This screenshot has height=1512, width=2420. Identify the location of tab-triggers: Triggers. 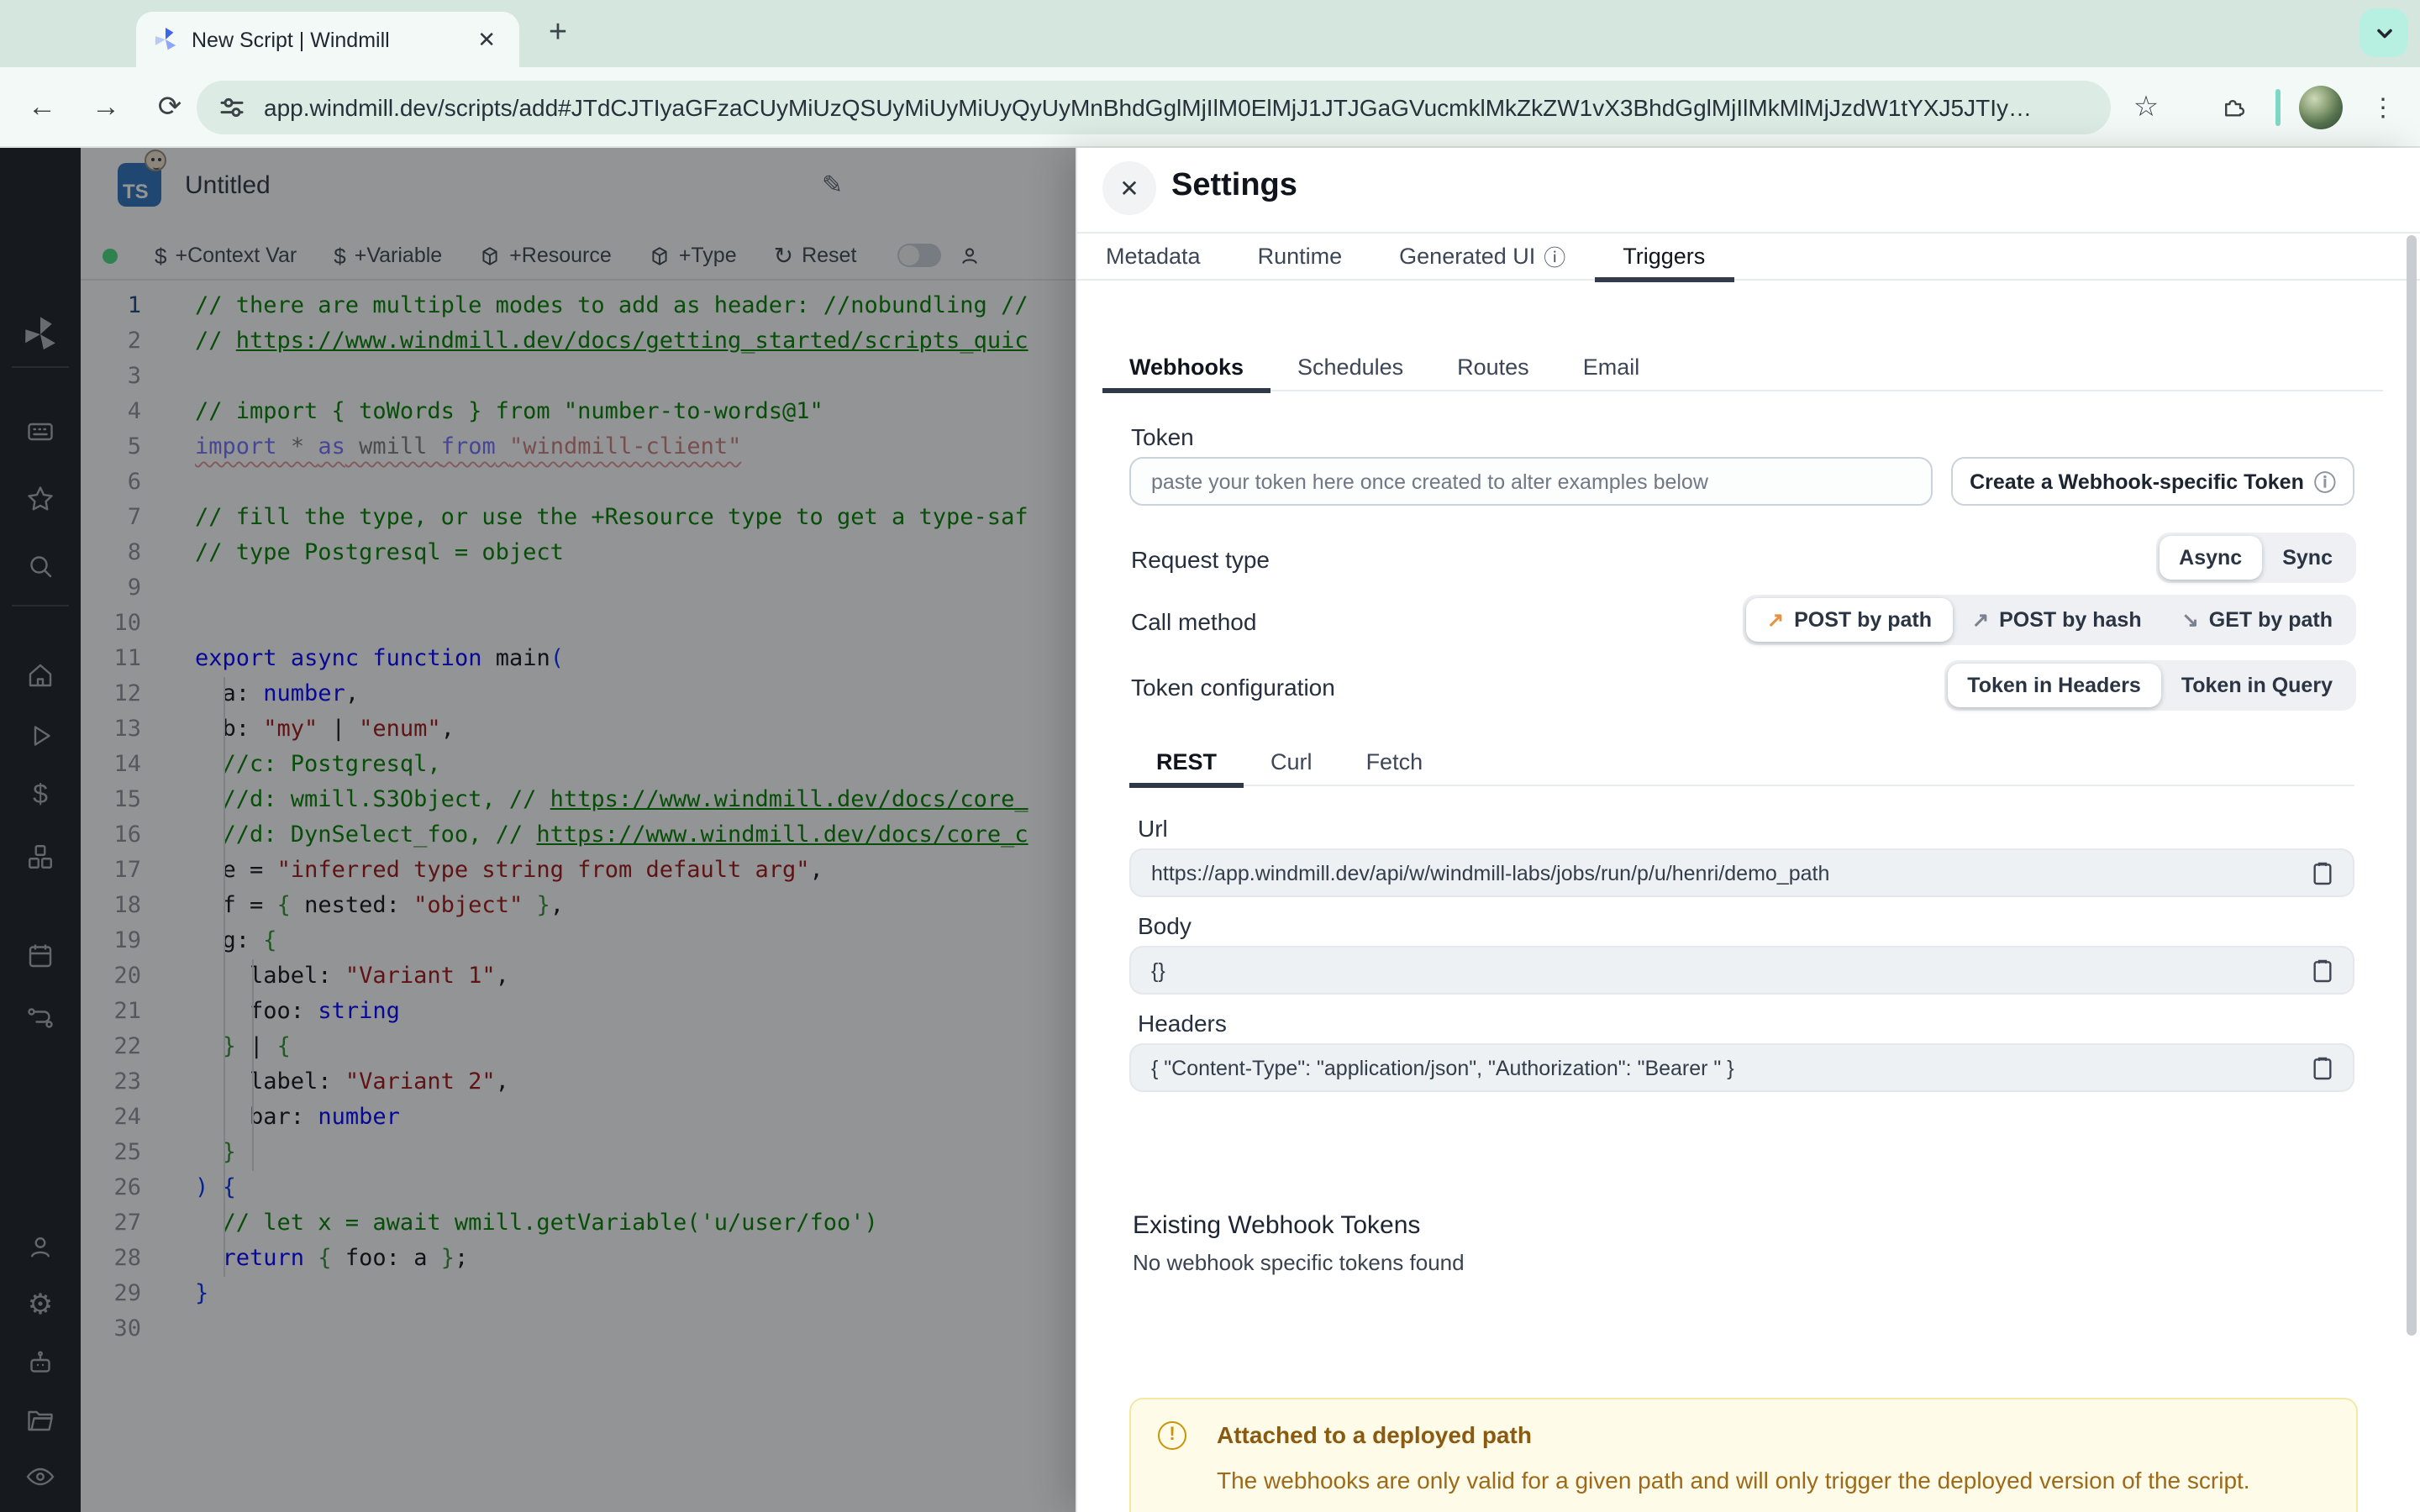
(1664, 258).